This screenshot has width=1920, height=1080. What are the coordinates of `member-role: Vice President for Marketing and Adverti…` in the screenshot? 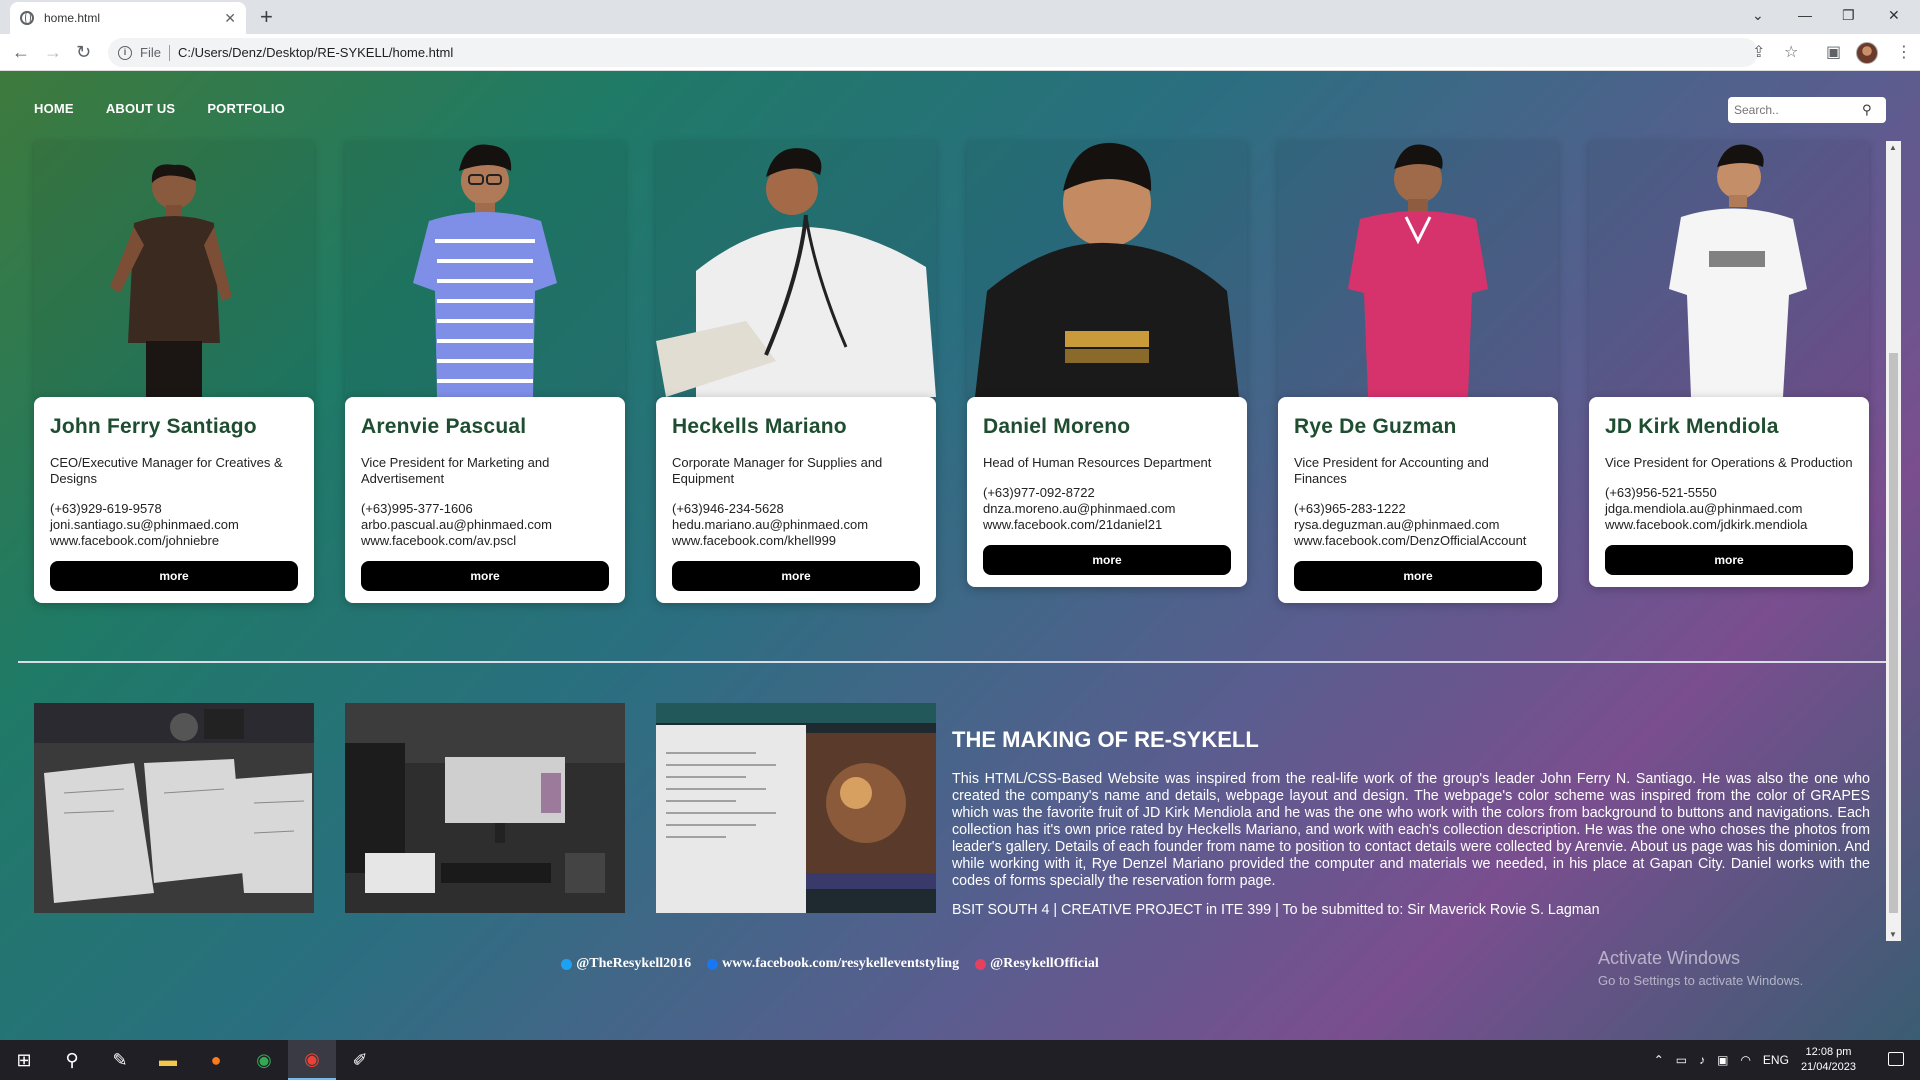 It's located at (455, 470).